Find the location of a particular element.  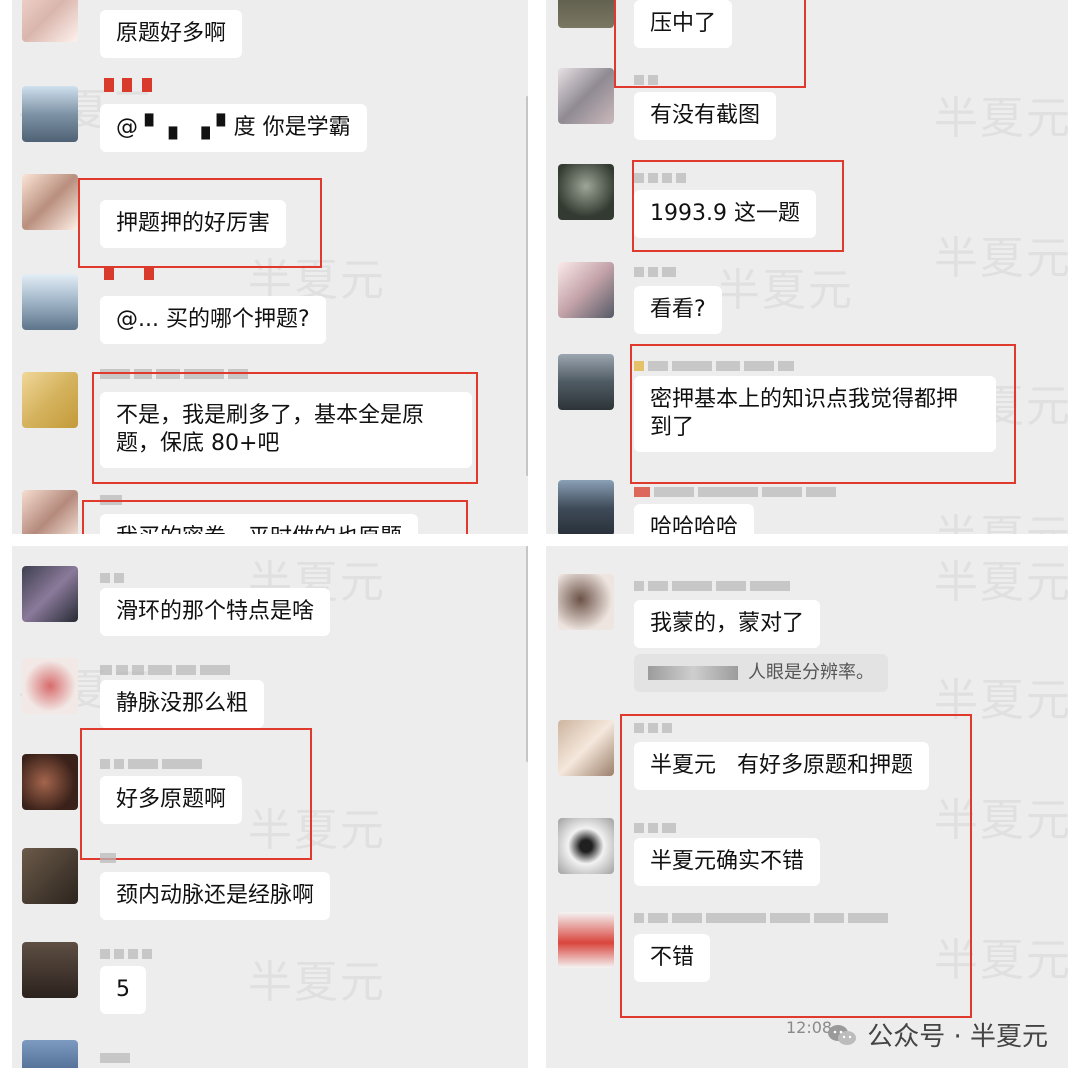

message-bubble: 我蒙的，蒙对了 is located at coordinates (727, 624).